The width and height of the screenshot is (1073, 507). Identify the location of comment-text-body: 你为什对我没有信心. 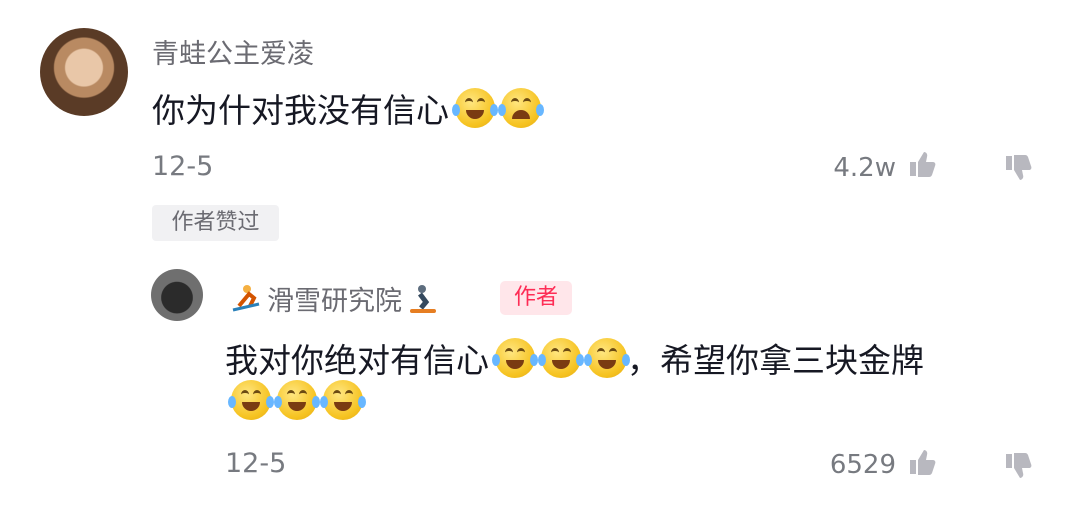
(300, 110).